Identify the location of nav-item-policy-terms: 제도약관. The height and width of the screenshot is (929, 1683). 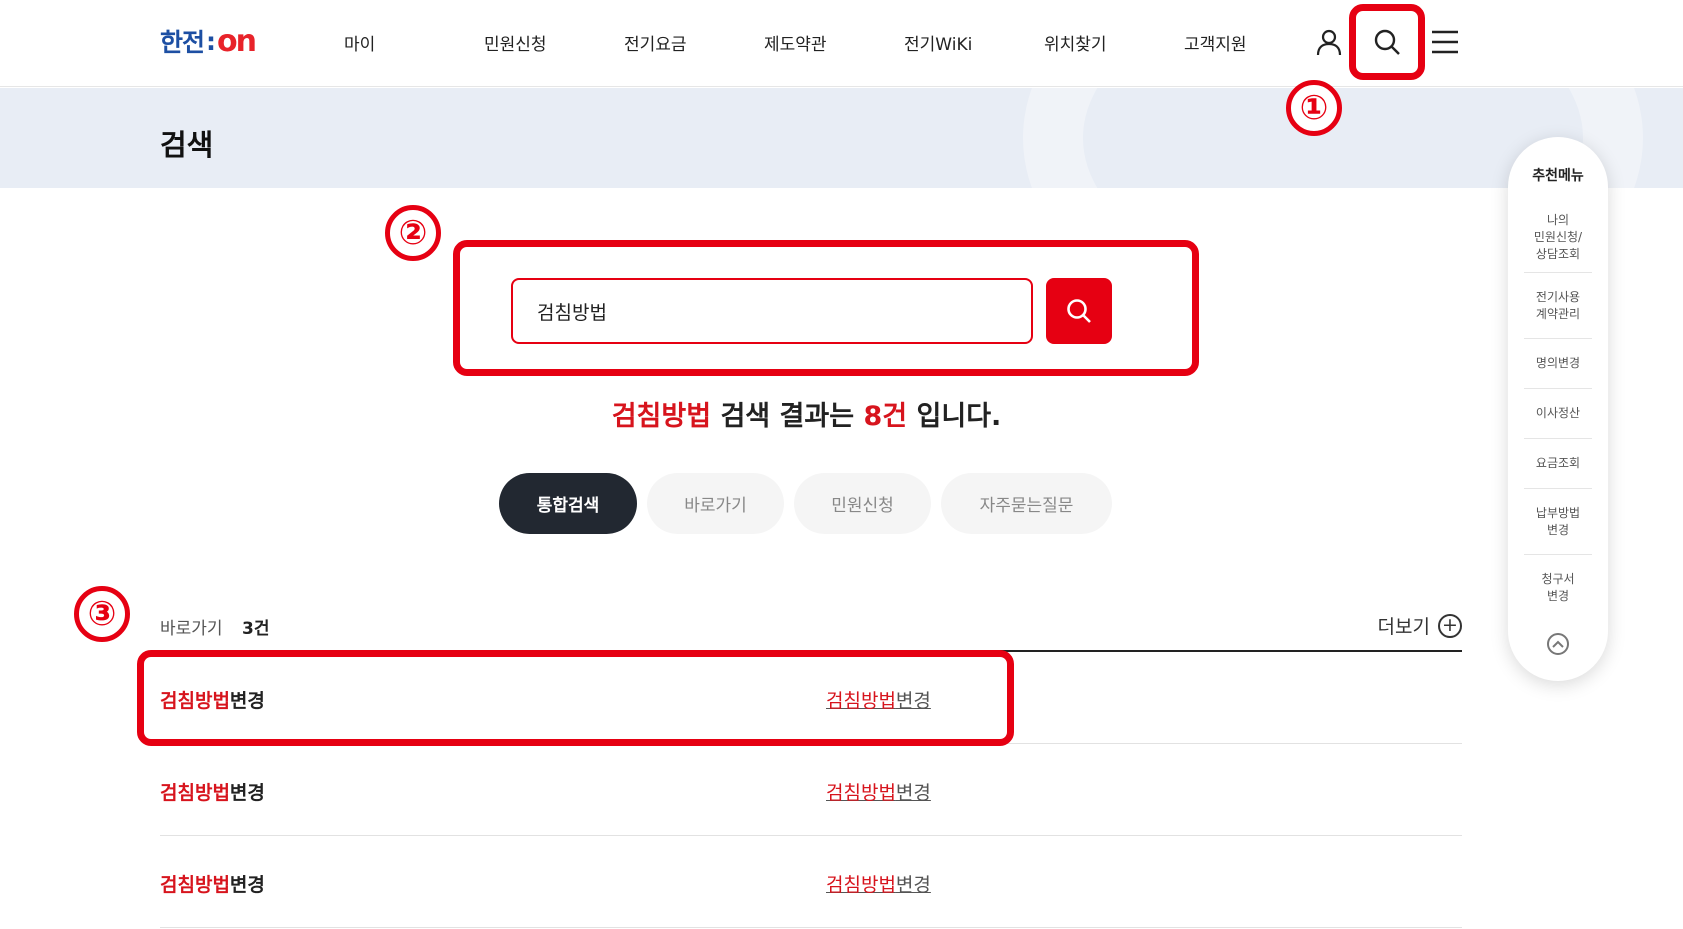
(795, 42).